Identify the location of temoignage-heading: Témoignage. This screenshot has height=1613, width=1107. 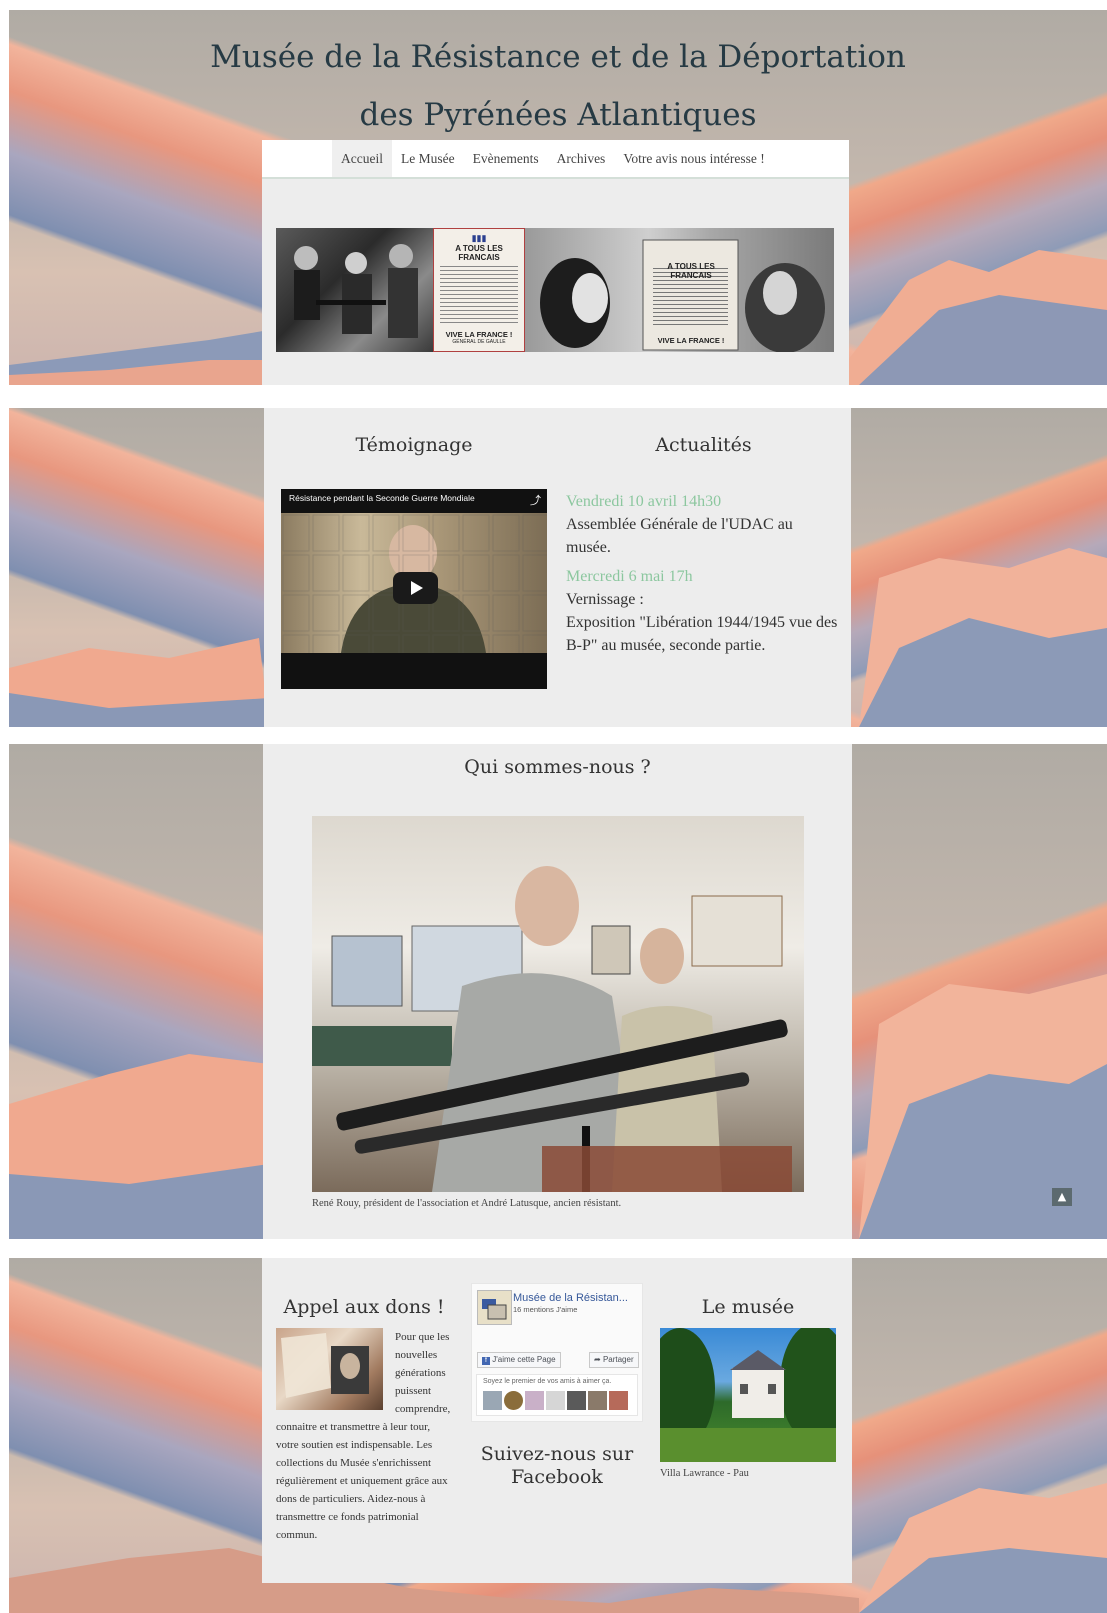
(414, 445).